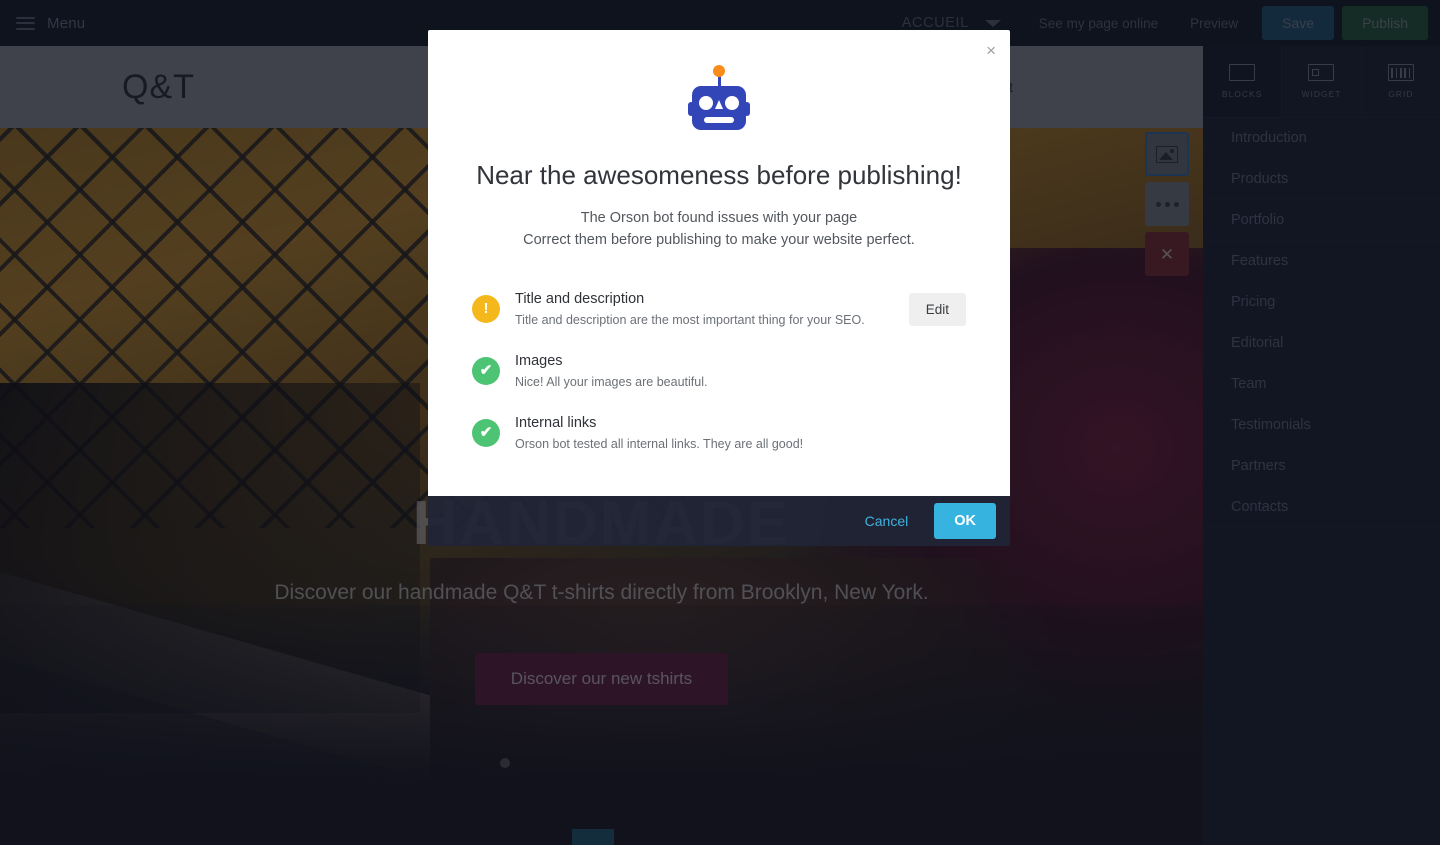 The width and height of the screenshot is (1440, 845). What do you see at coordinates (719, 80) in the screenshot?
I see `robot-icon` at bounding box center [719, 80].